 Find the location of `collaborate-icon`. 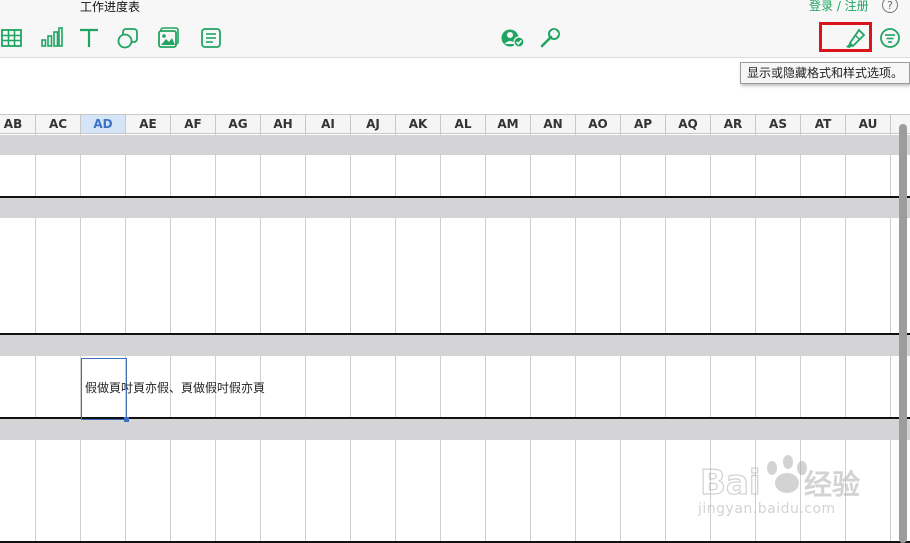

collaborate-icon is located at coordinates (513, 38).